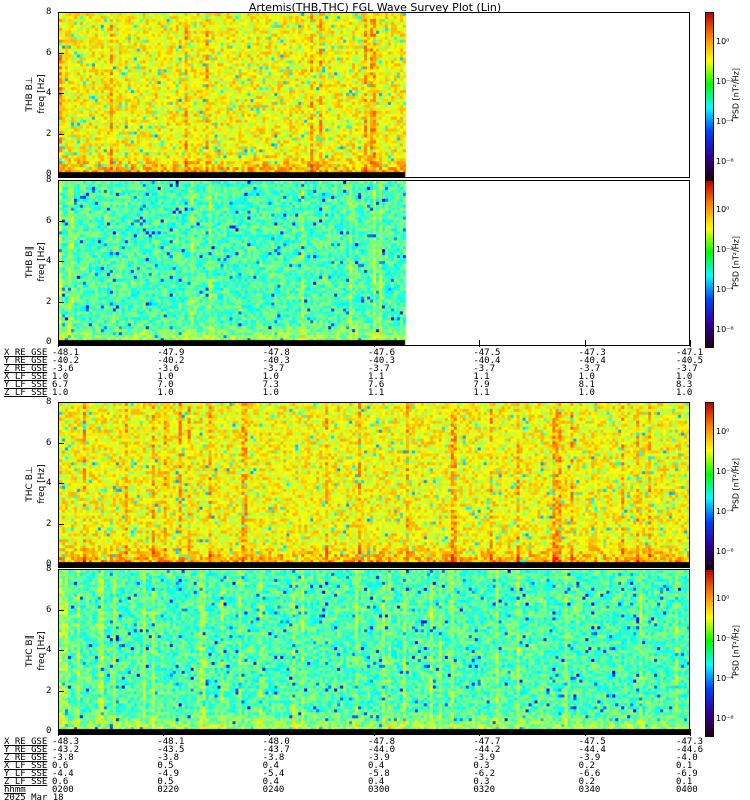  I want to click on panel-name: THC B⊥, so click(30, 484).